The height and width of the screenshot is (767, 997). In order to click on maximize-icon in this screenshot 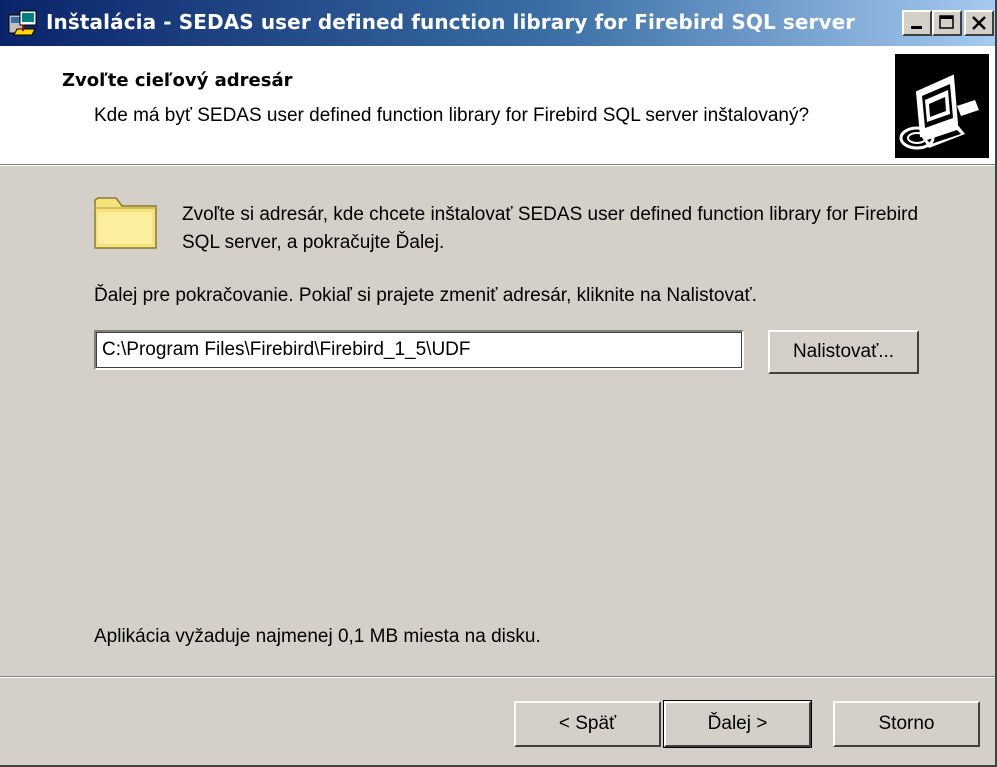, I will do `click(946, 22)`.